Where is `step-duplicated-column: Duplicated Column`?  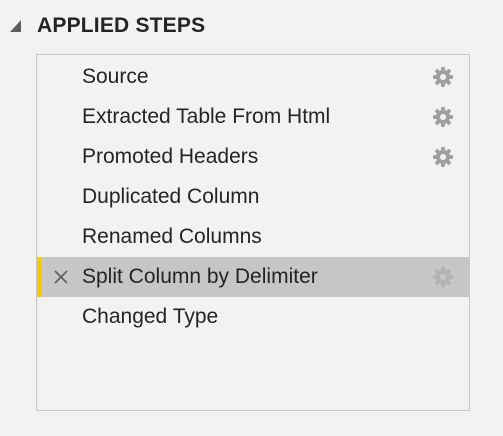 step-duplicated-column: Duplicated Column is located at coordinates (253, 197).